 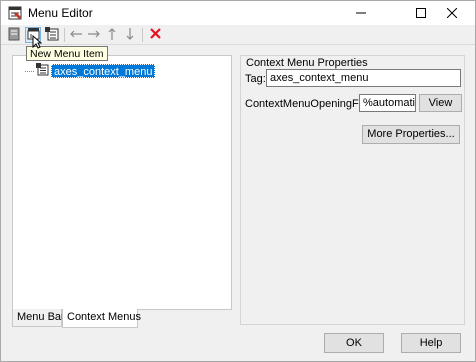 What do you see at coordinates (60, 13) in the screenshot?
I see `window-title: Menu Editor` at bounding box center [60, 13].